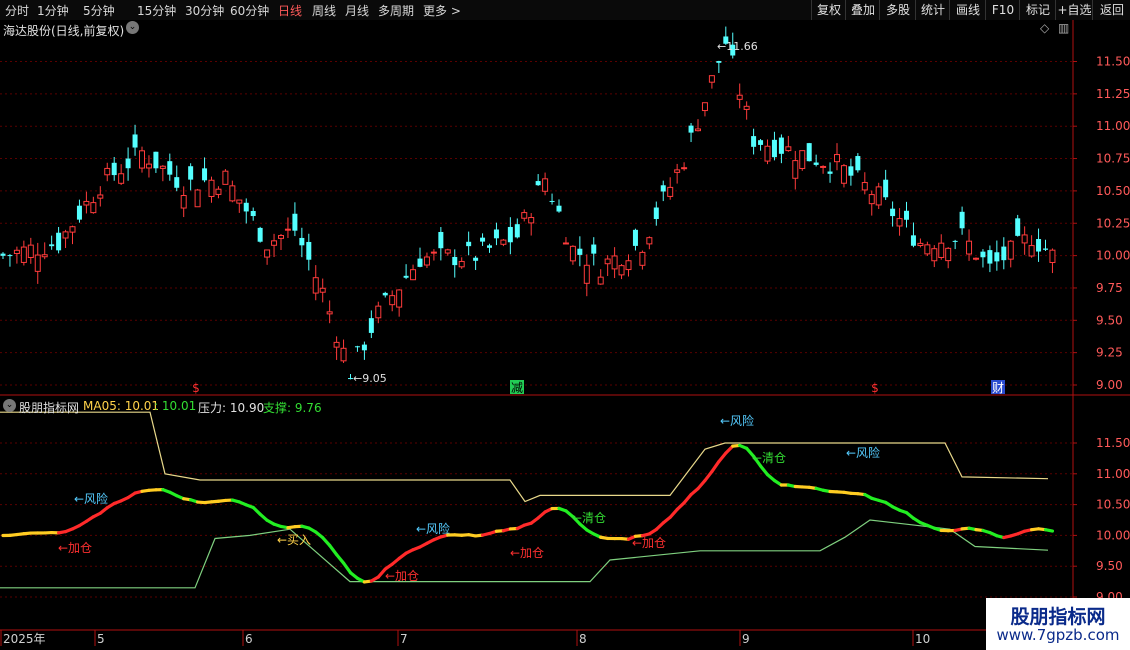 This screenshot has height=650, width=1130. What do you see at coordinates (9, 405) in the screenshot?
I see `indicator-dropdown-icon: ⌄` at bounding box center [9, 405].